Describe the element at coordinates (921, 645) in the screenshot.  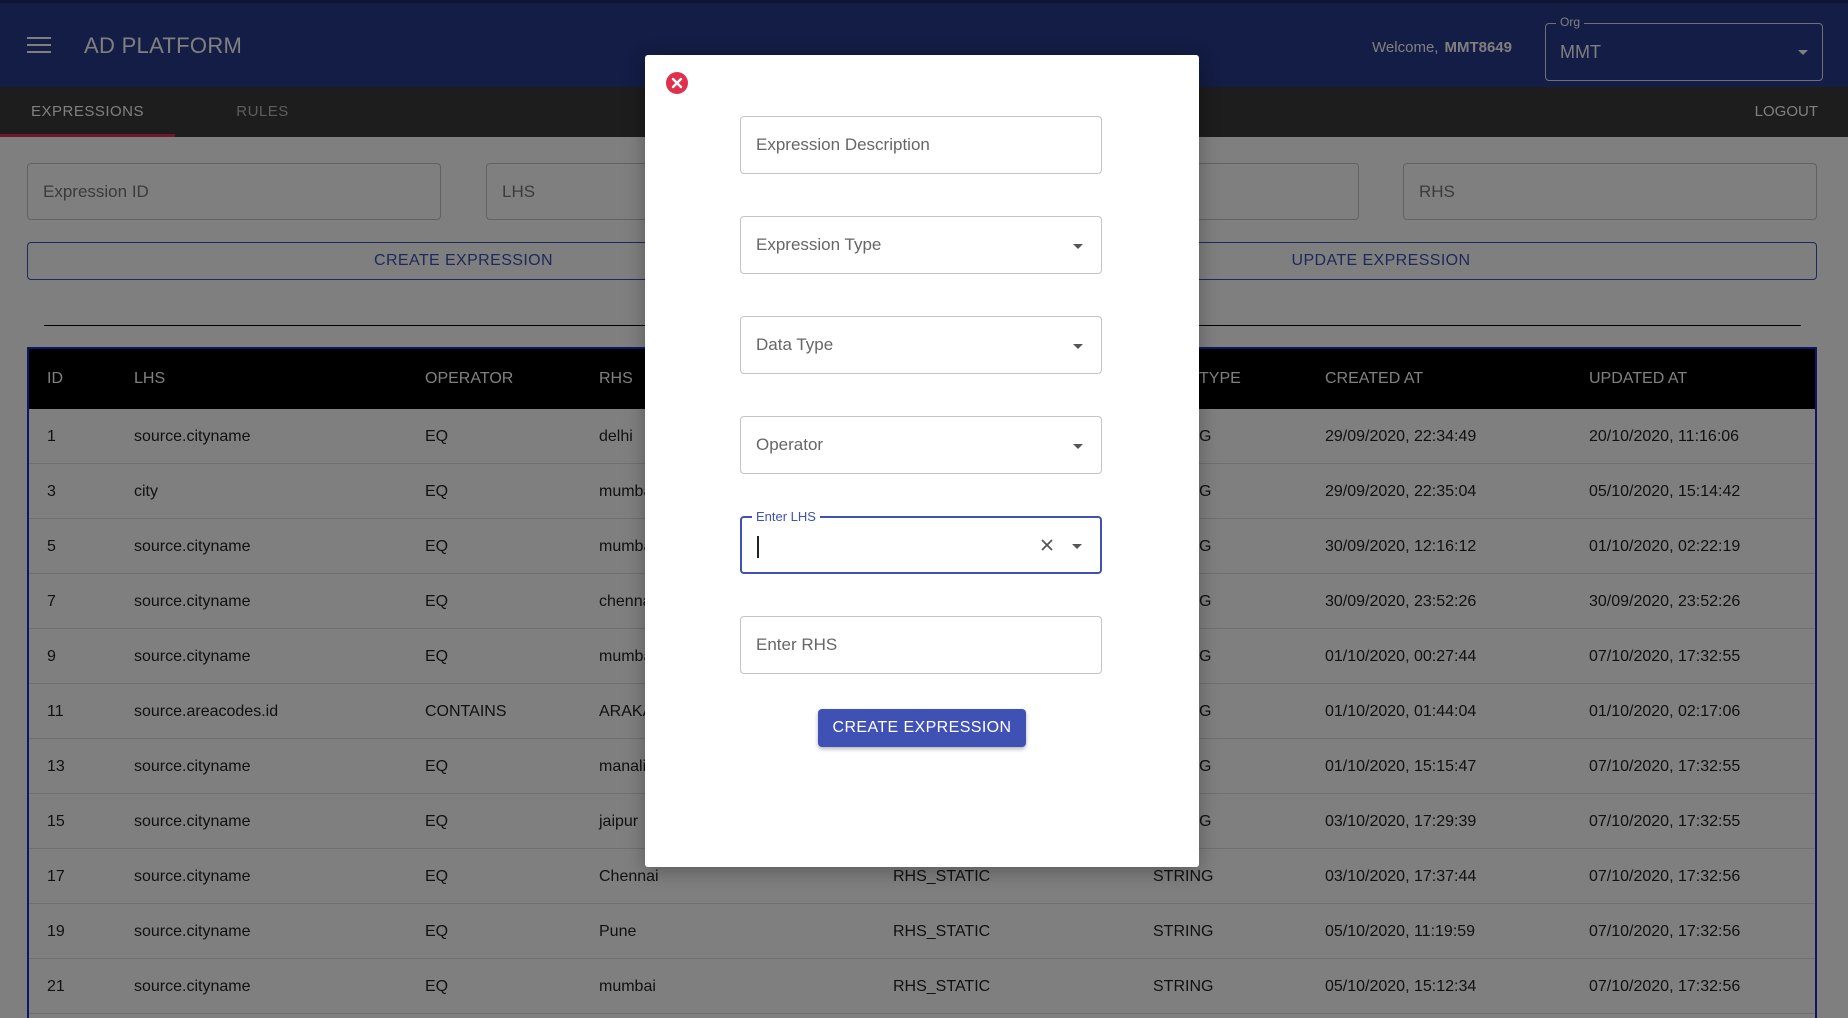
I see `rhs-input-field: Enter RHS` at that location.